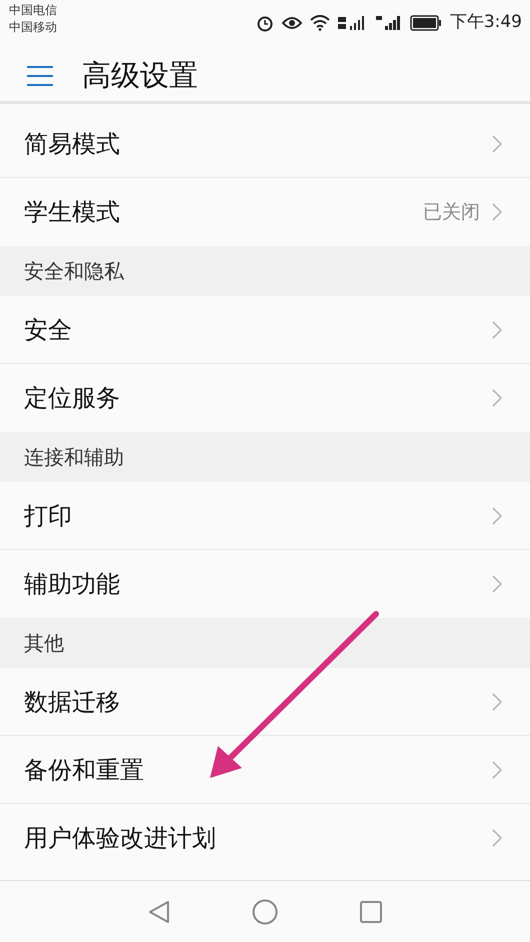  What do you see at coordinates (292, 23) in the screenshot?
I see `eye-icon` at bounding box center [292, 23].